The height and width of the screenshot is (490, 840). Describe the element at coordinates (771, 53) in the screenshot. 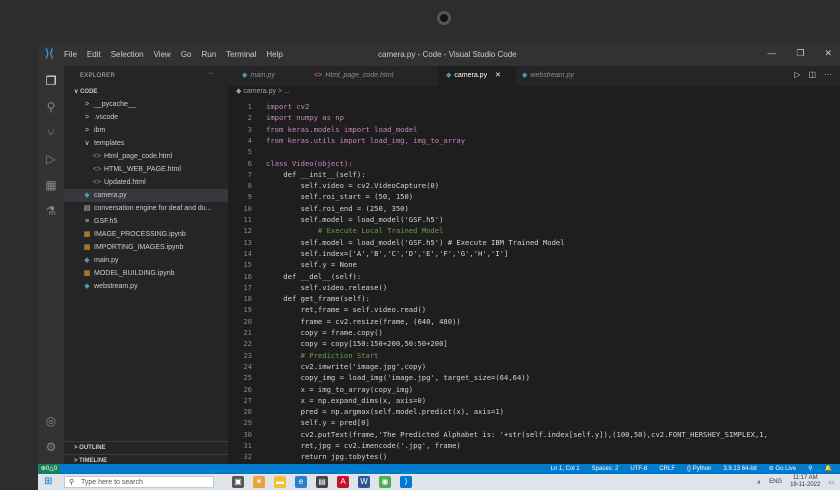

I see `minimize-button: —` at that location.